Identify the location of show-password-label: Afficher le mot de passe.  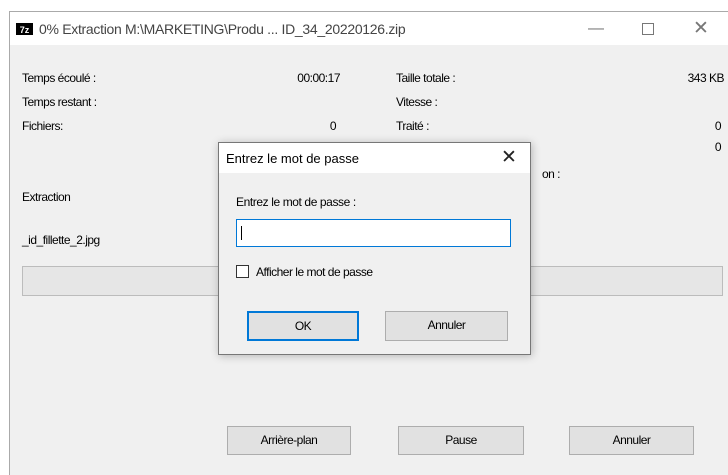
(314, 272).